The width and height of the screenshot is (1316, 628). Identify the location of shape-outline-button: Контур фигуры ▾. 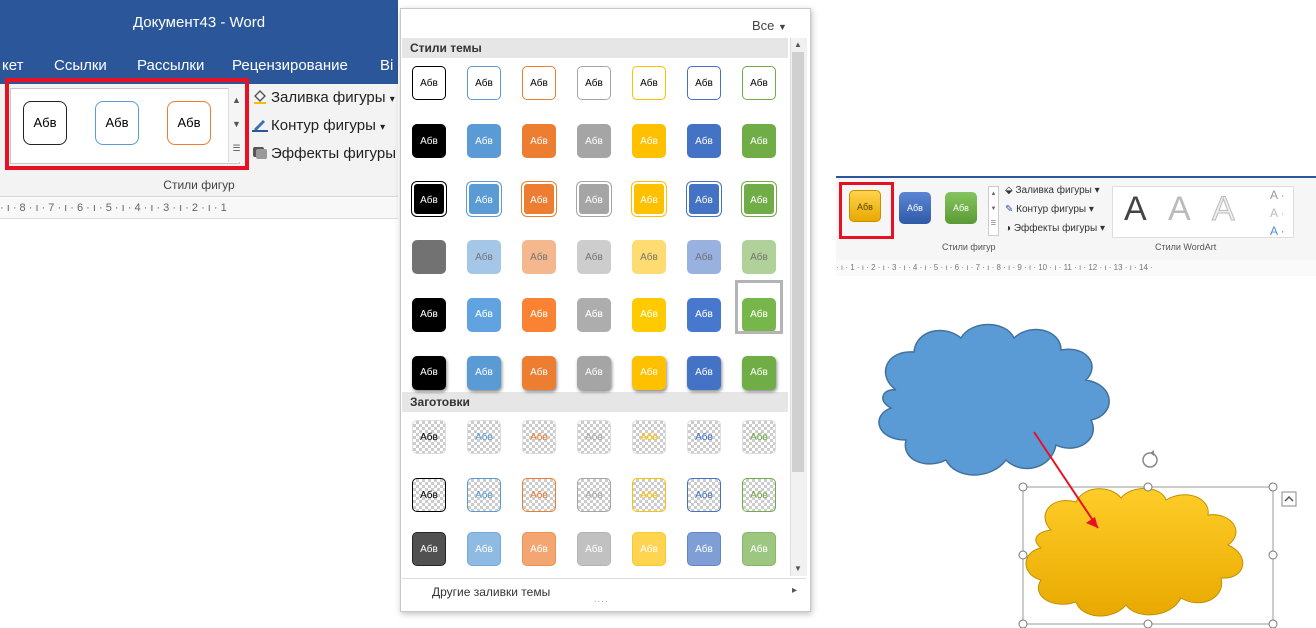
(318, 125).